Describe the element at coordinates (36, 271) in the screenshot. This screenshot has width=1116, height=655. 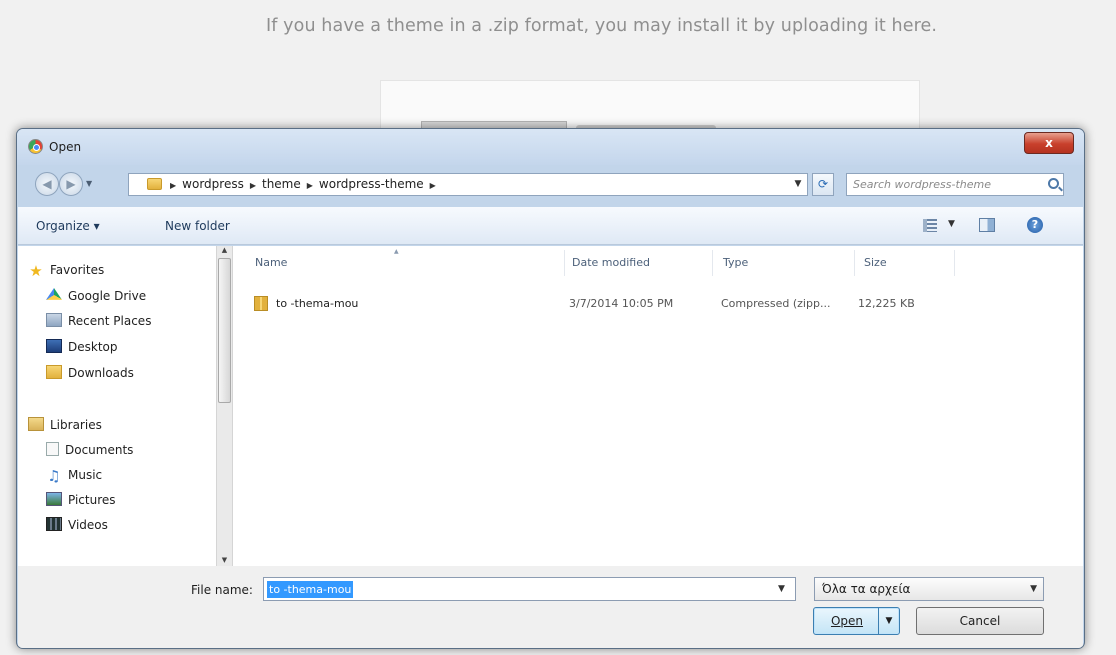
I see `star-icon: ★` at that location.